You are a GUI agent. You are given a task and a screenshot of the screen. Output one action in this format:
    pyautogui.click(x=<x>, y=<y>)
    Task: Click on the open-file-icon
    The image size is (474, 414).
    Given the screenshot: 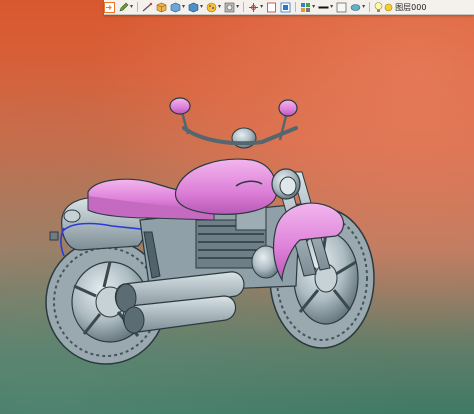 What is the action you would take?
    pyautogui.click(x=109, y=7)
    